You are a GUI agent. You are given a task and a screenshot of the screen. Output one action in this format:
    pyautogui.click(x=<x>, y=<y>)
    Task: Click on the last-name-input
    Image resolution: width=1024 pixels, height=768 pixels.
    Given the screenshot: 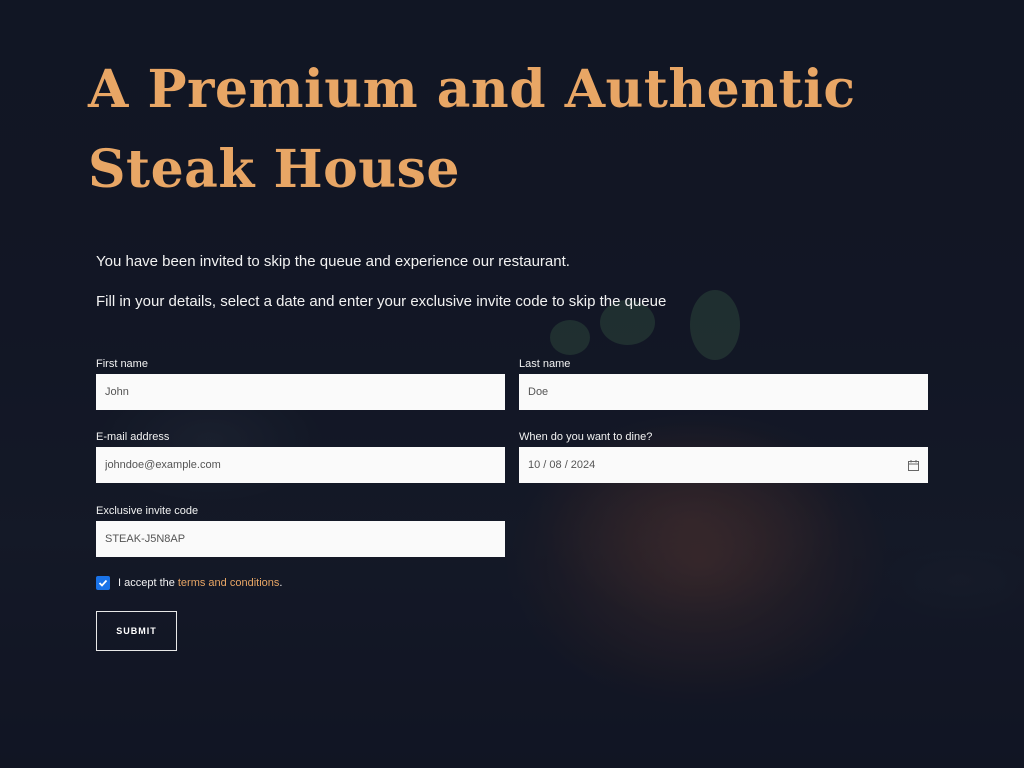 What is the action you would take?
    pyautogui.click(x=723, y=392)
    